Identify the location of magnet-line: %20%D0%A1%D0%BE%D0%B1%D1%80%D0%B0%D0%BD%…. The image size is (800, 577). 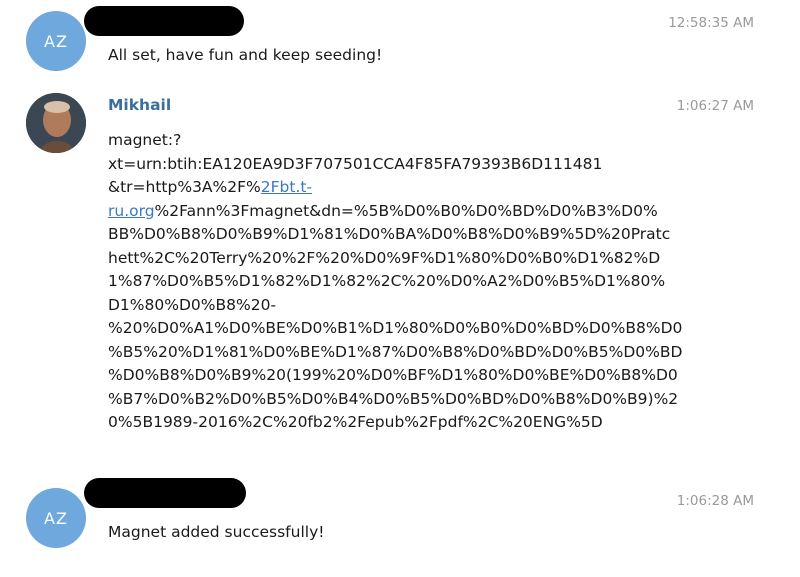
(395, 328).